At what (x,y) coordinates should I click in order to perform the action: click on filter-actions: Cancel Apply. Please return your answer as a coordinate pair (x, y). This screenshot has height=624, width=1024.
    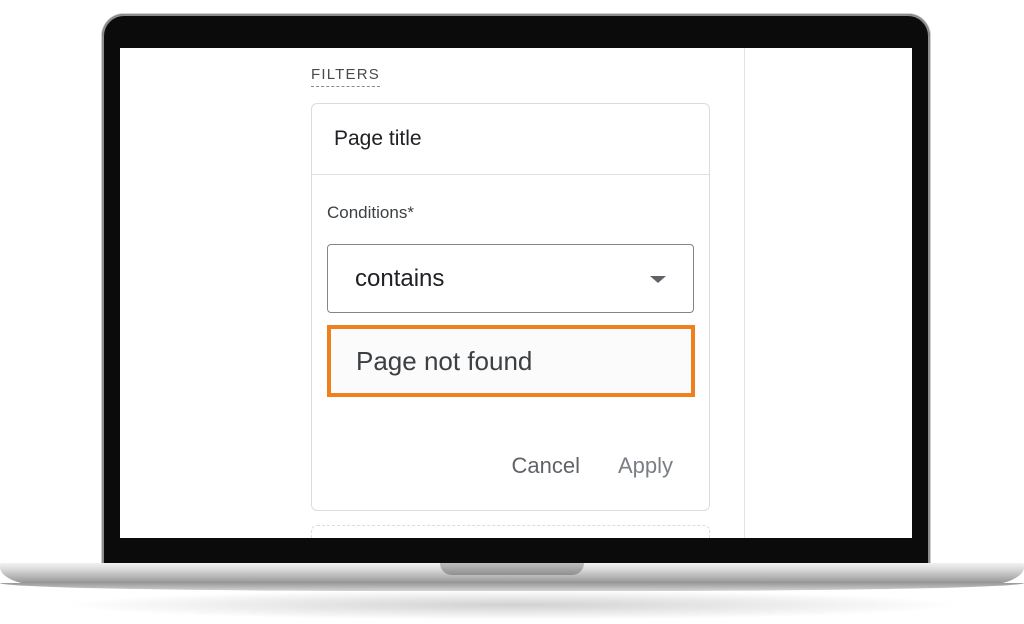
    Looking at the image, I should click on (592, 466).